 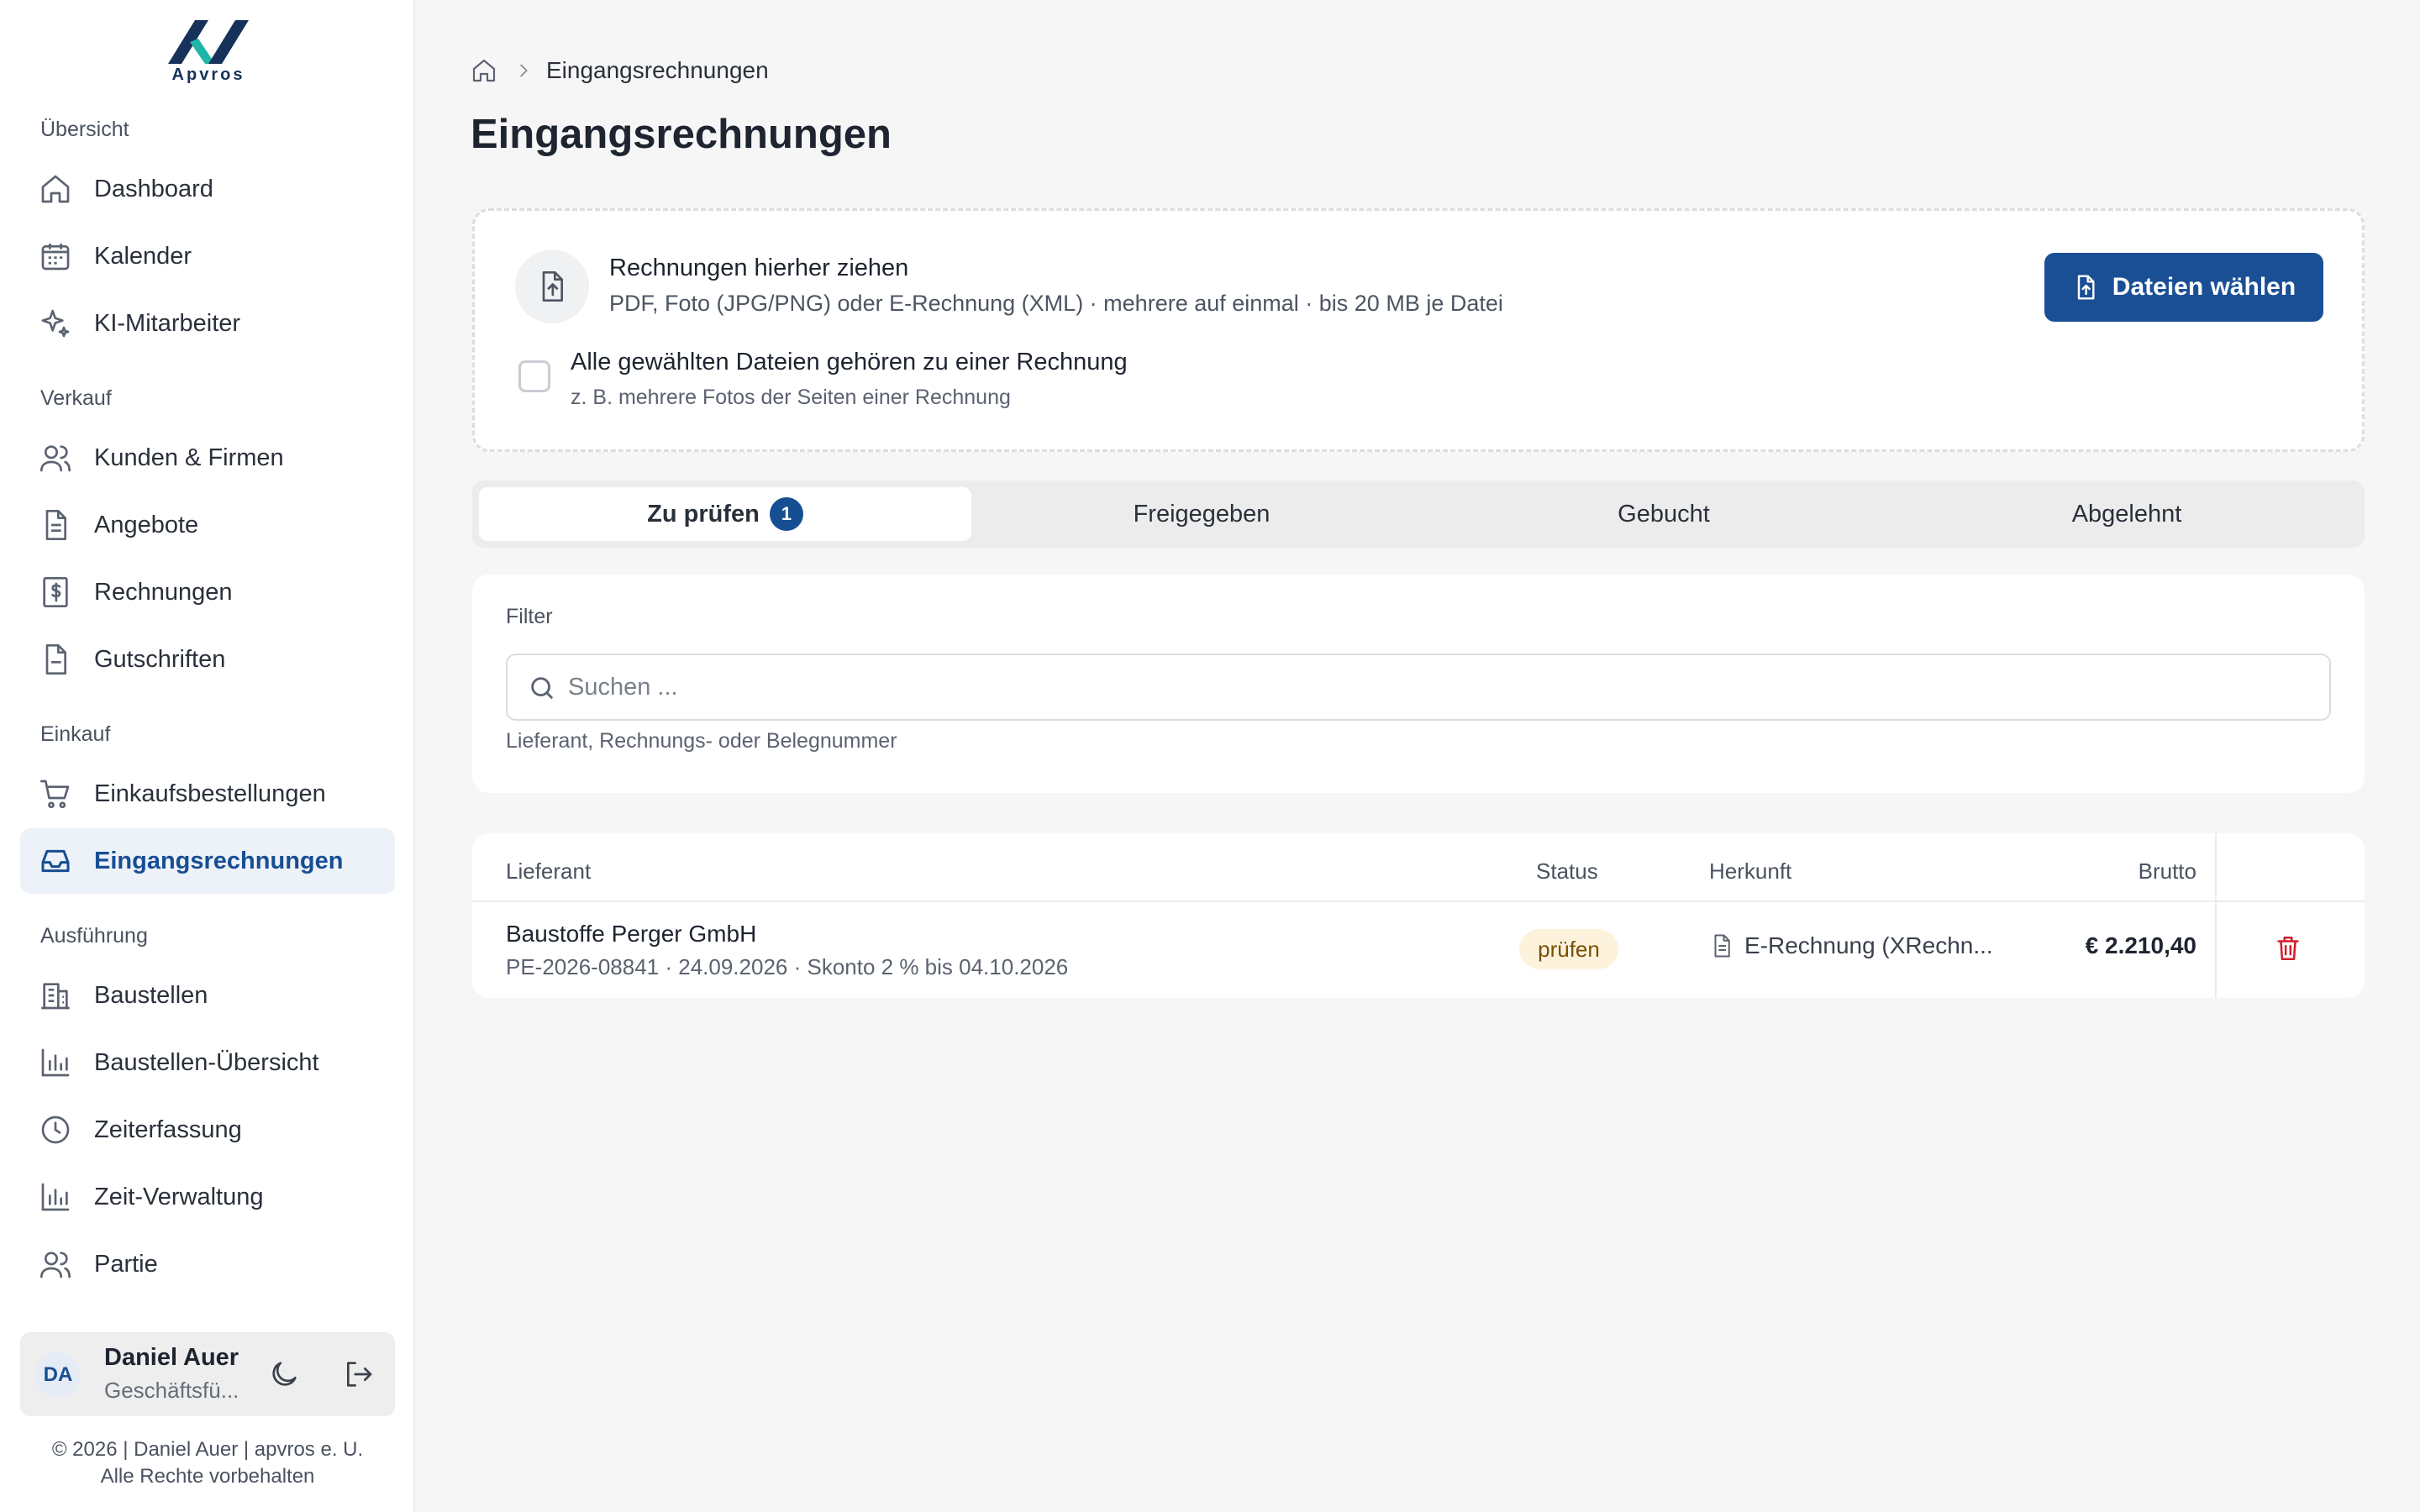 What do you see at coordinates (207, 861) in the screenshot?
I see `sidebar-item-eingangsrechnungen: Eingangsrechnungen` at bounding box center [207, 861].